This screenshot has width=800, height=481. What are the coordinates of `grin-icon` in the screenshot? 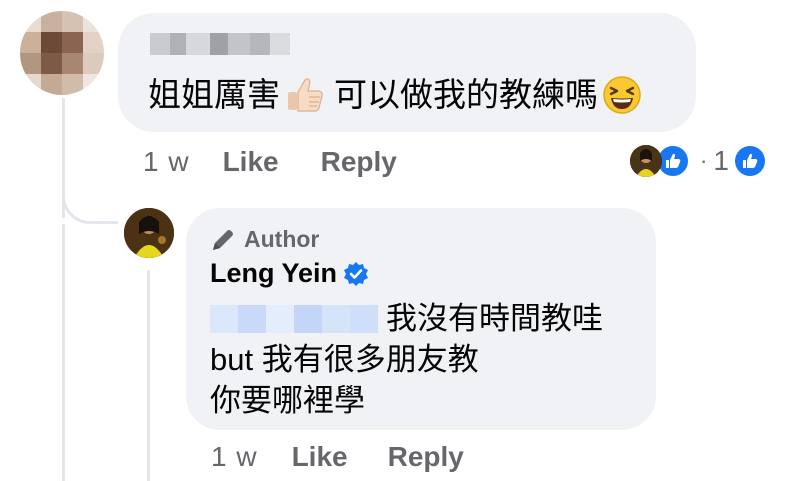 It's located at (622, 95).